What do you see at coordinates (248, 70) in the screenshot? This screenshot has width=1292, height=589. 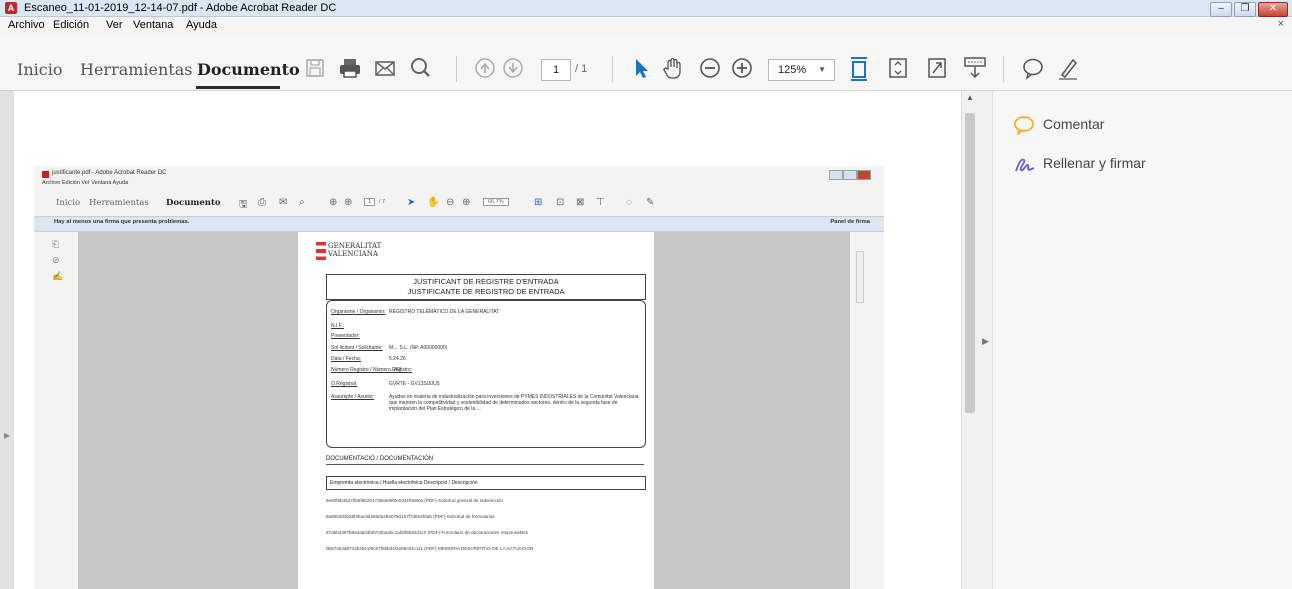 I see `tab-documento: Documento` at bounding box center [248, 70].